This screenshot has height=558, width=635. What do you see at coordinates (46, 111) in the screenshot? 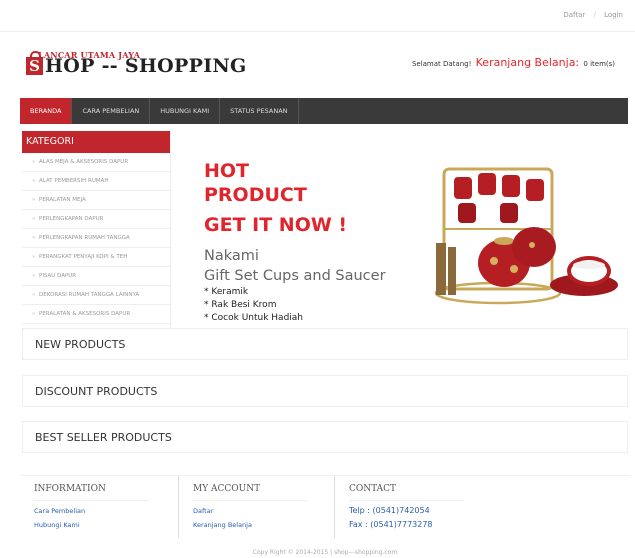
I see `nav-item-beranda: BERANDA` at bounding box center [46, 111].